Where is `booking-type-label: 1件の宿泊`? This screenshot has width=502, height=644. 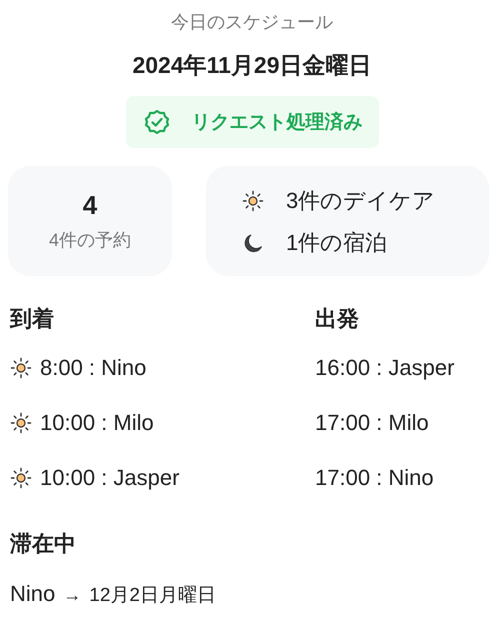 booking-type-label: 1件の宿泊 is located at coordinates (337, 243).